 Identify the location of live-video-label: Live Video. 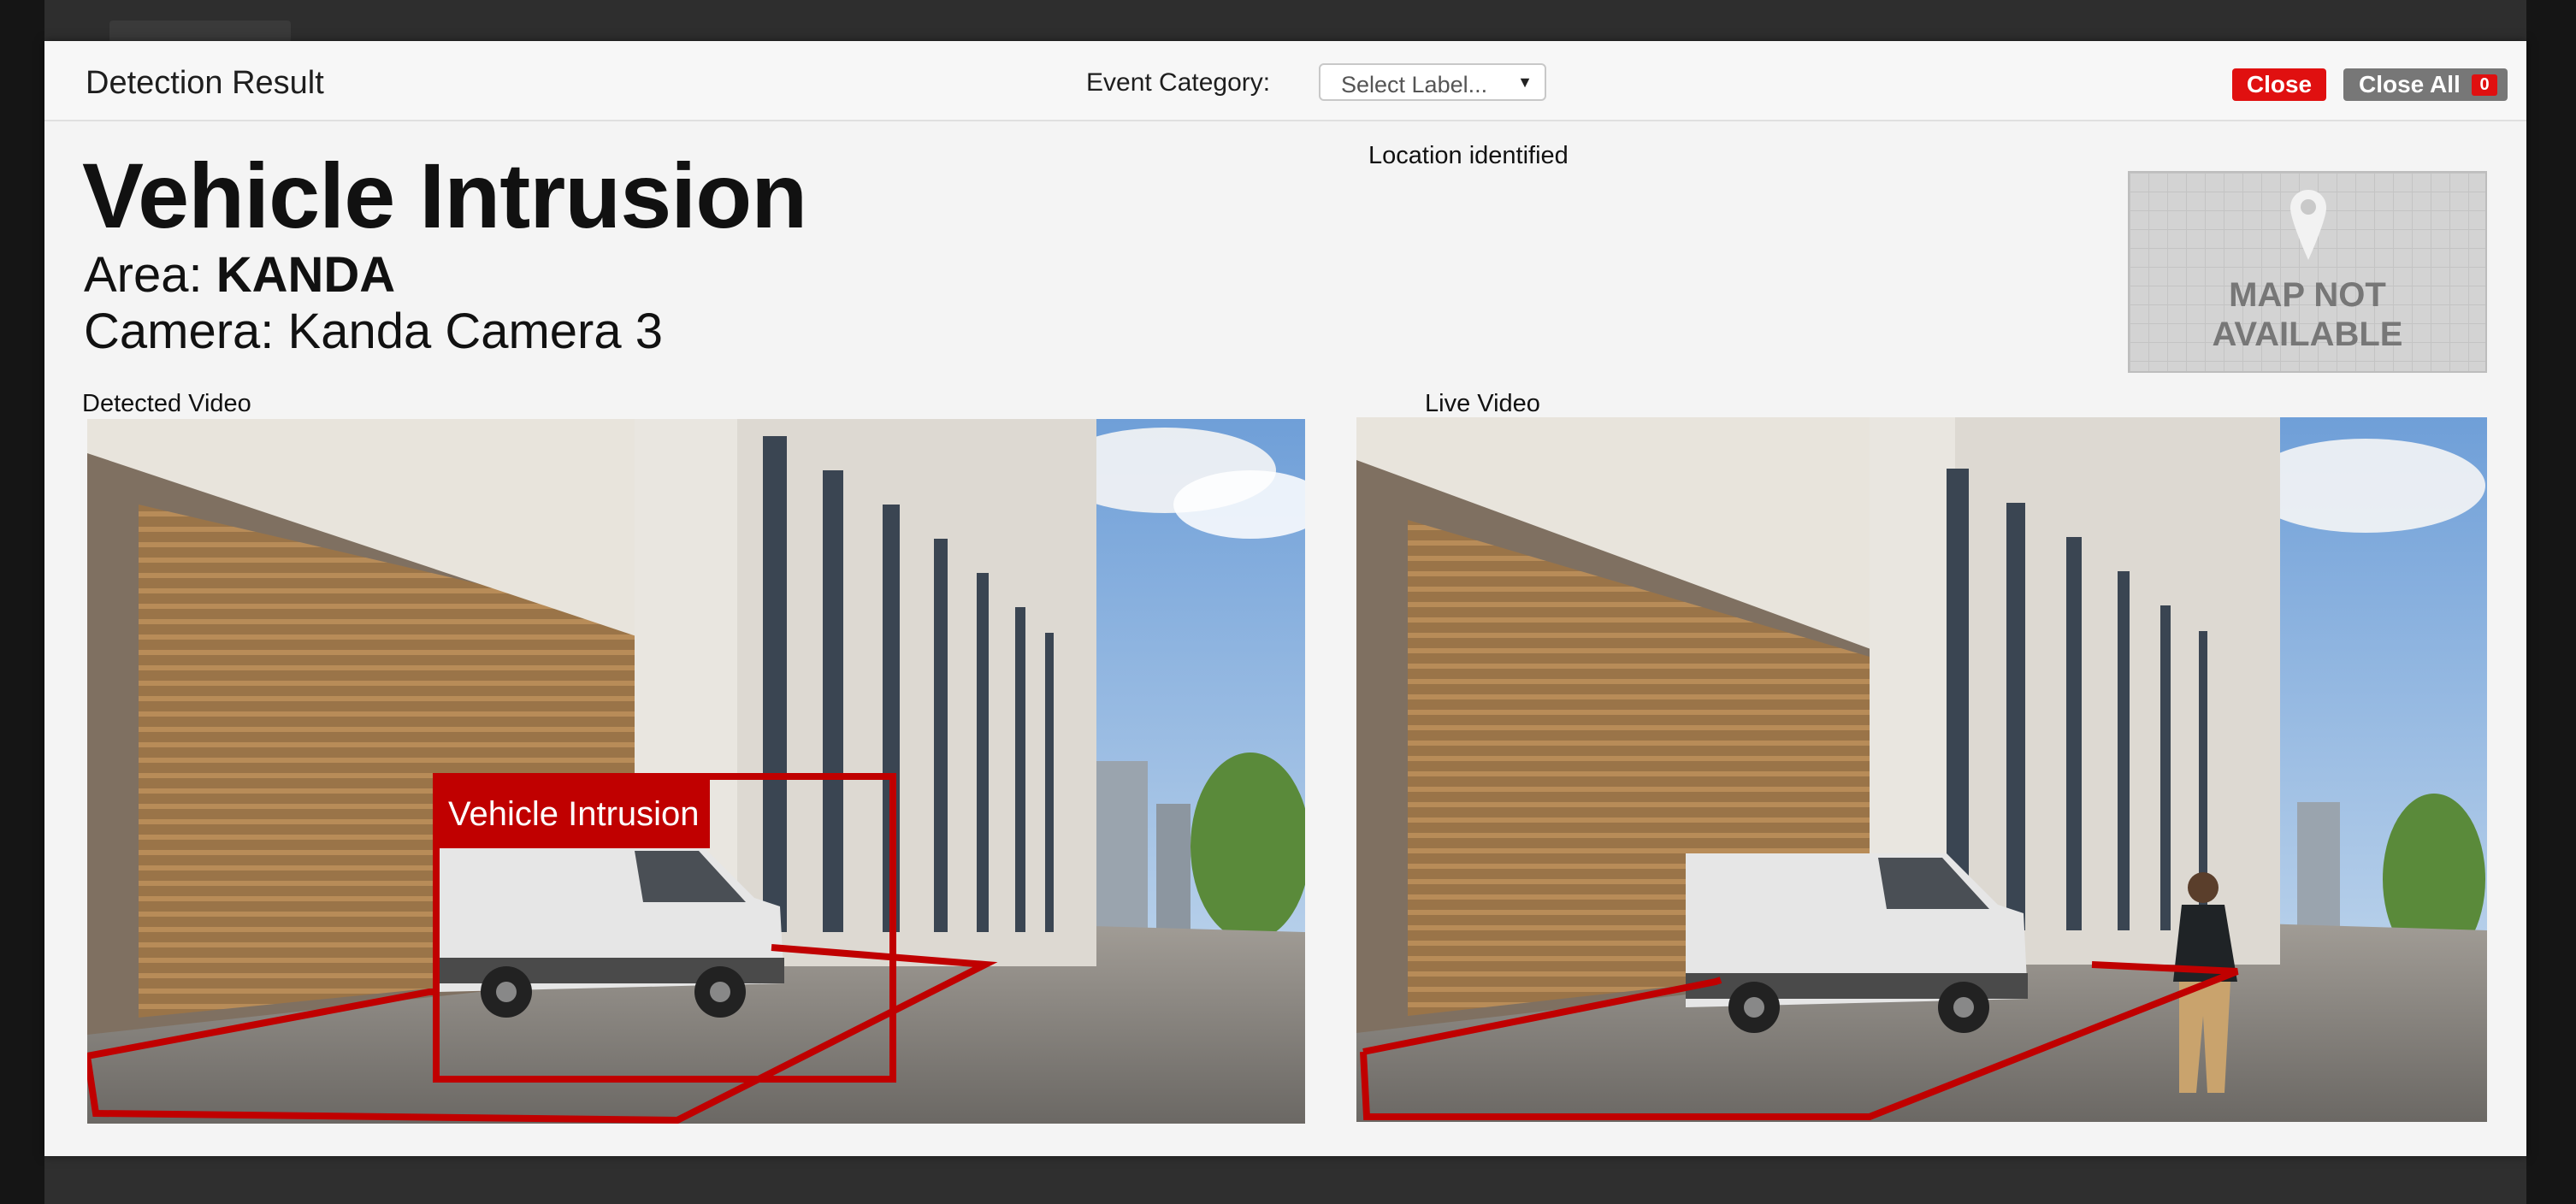
(1482, 403).